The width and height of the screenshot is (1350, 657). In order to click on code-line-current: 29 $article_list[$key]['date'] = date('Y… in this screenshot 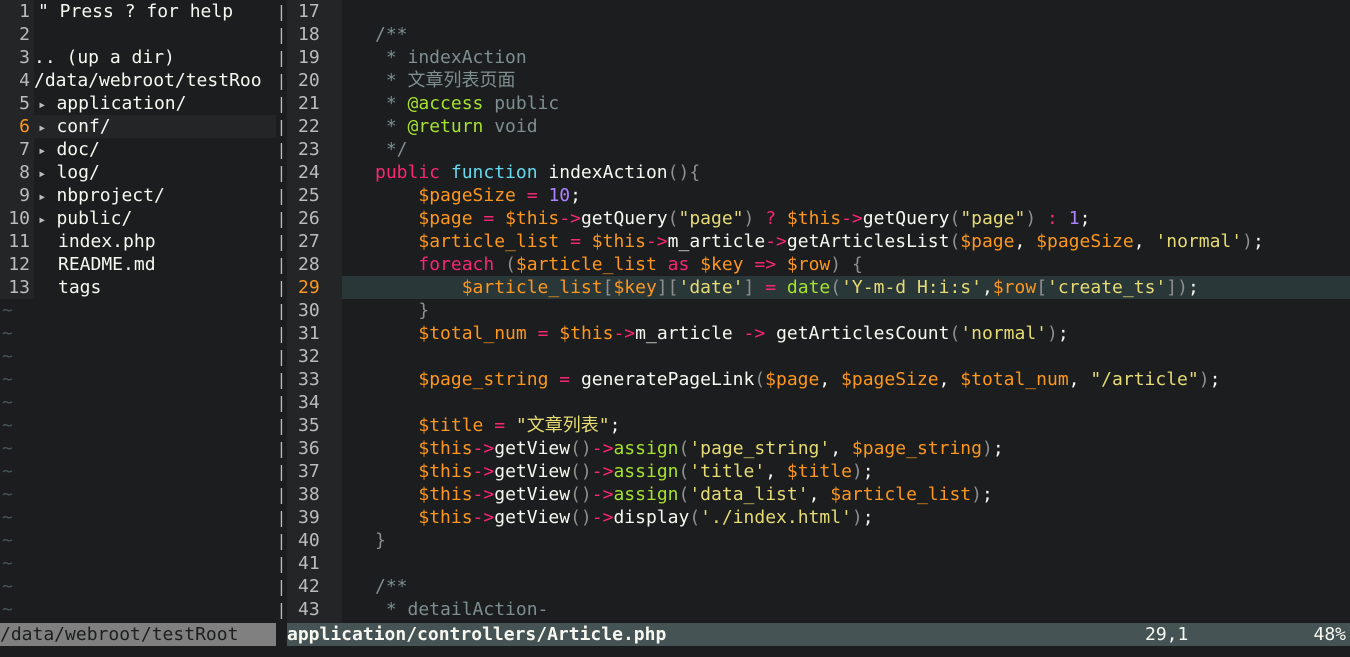, I will do `click(818, 287)`.